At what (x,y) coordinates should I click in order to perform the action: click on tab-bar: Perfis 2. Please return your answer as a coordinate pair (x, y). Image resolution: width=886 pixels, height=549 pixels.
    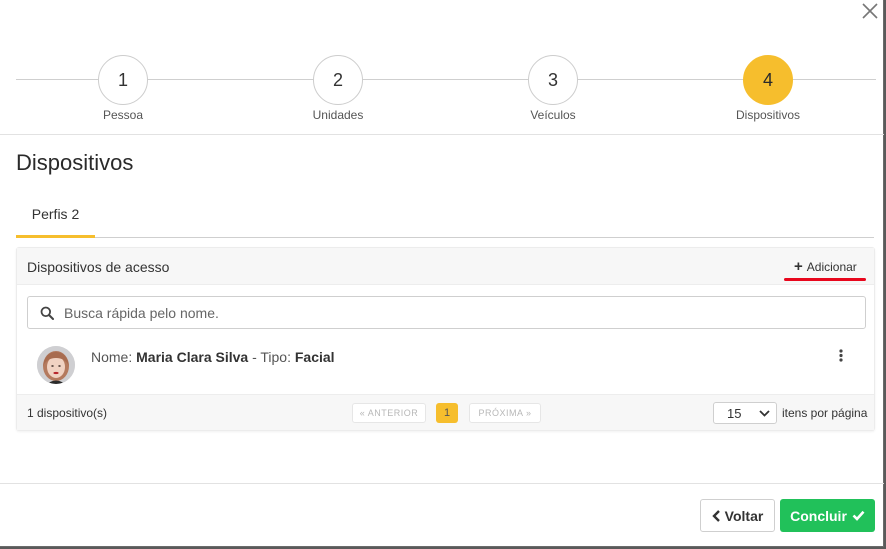
    Looking at the image, I should click on (445, 217).